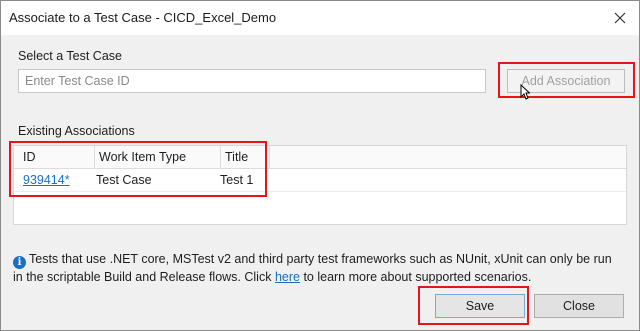  What do you see at coordinates (76, 131) in the screenshot?
I see `existing-associations-label: Existing Associations` at bounding box center [76, 131].